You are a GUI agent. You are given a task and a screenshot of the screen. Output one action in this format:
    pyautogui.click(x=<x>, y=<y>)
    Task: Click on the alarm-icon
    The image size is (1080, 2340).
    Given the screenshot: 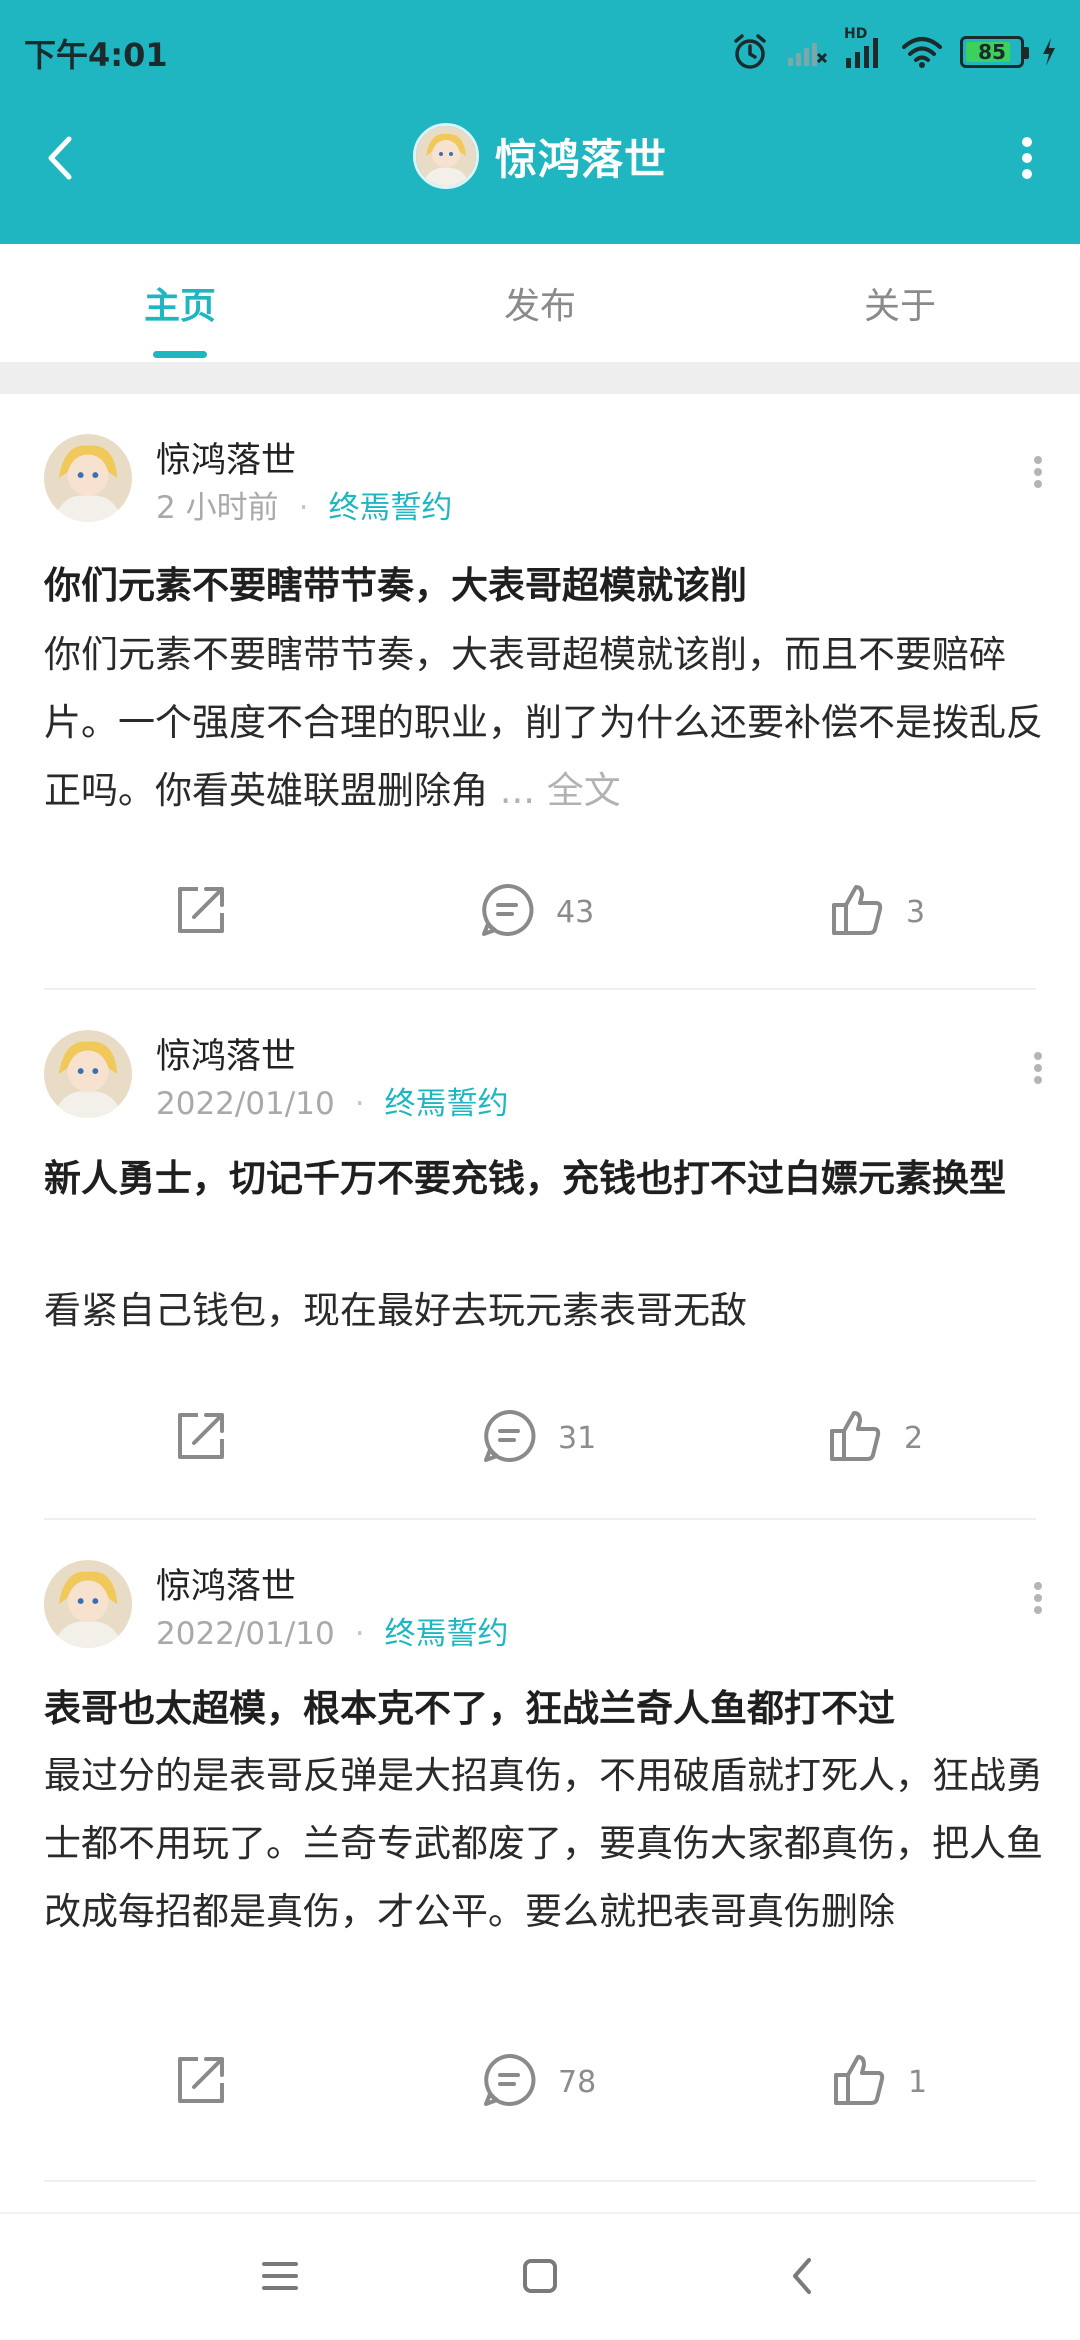 What is the action you would take?
    pyautogui.click(x=750, y=52)
    